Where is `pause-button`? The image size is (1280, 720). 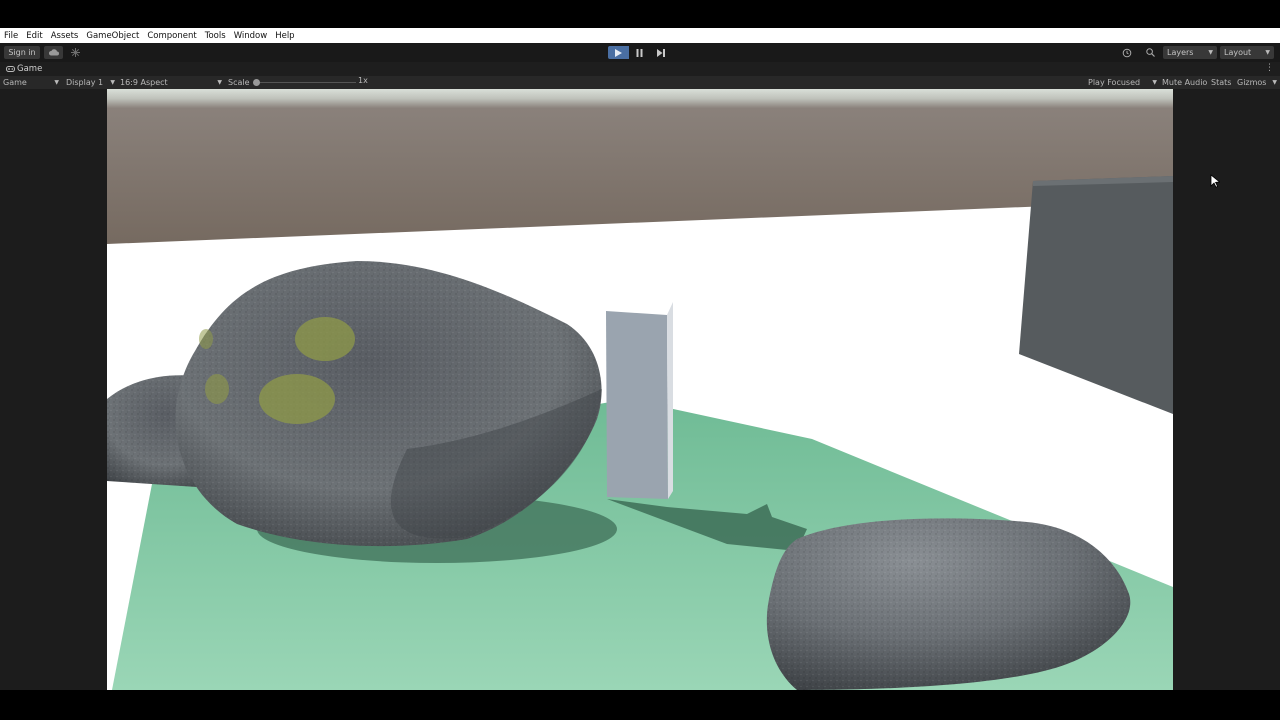
pause-button is located at coordinates (639, 52).